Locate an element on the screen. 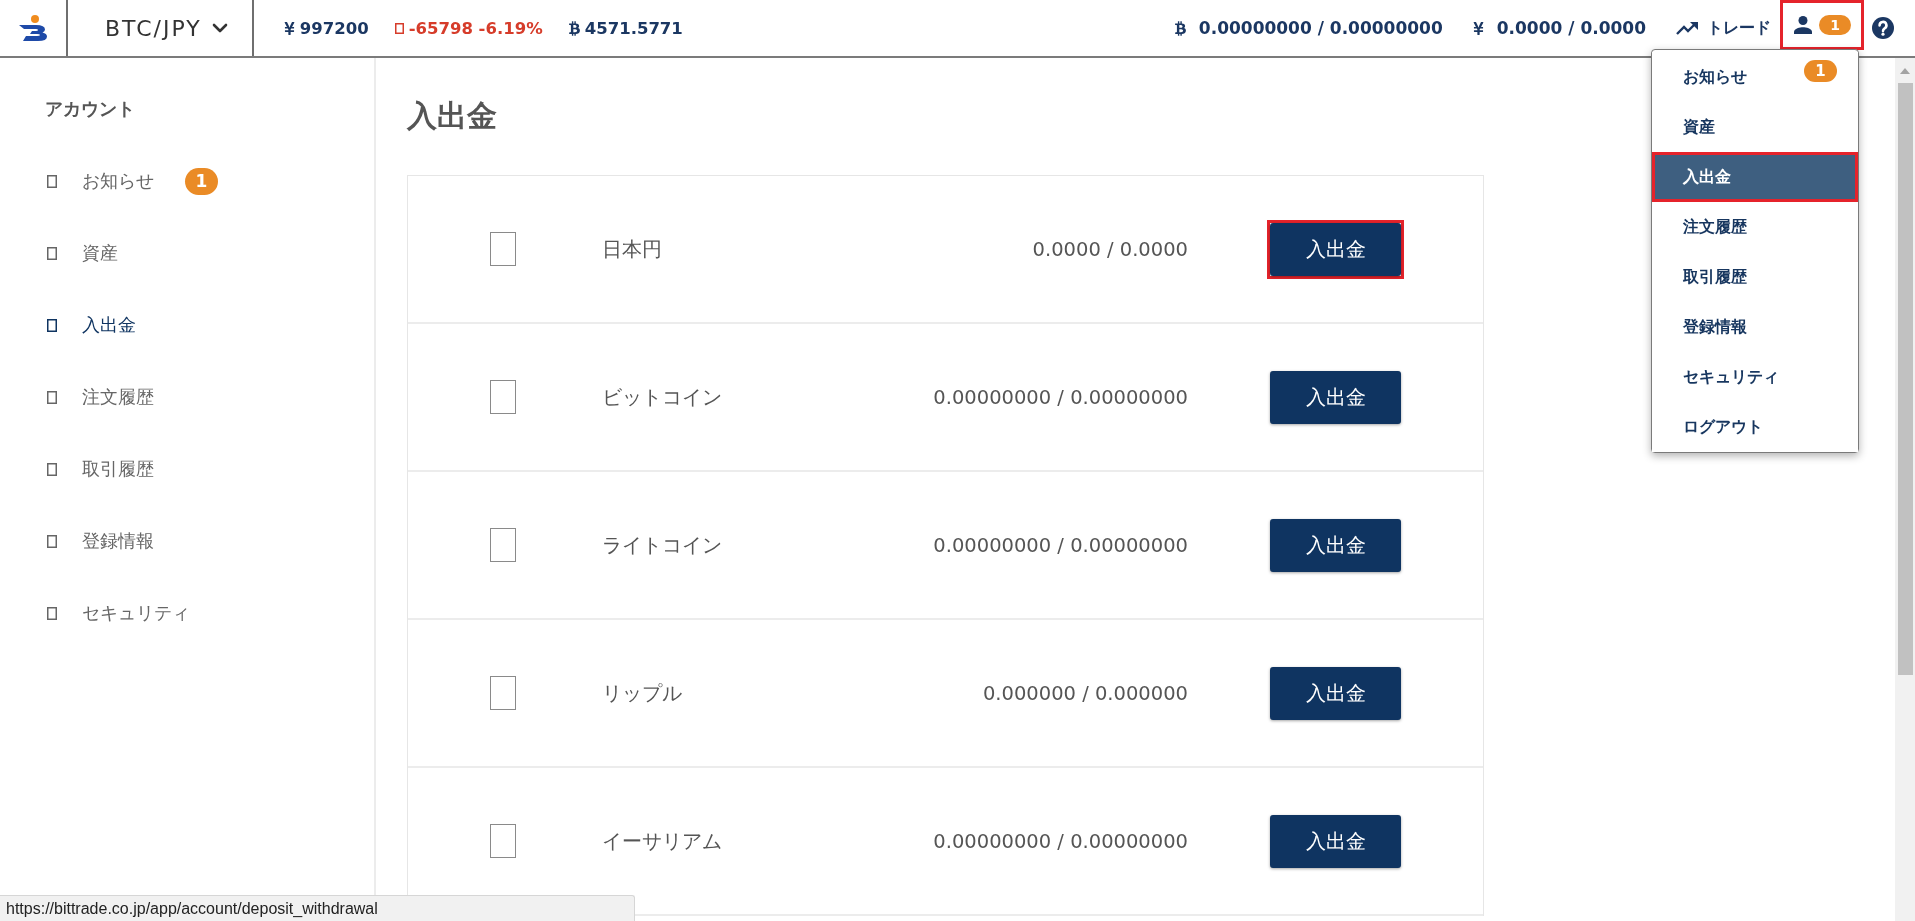 The image size is (1915, 921). chevron-down-icon is located at coordinates (219, 28).